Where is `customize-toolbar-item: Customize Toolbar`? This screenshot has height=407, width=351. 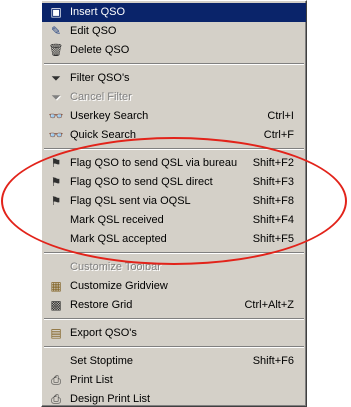
customize-toolbar-item: Customize Toolbar is located at coordinates (174, 267).